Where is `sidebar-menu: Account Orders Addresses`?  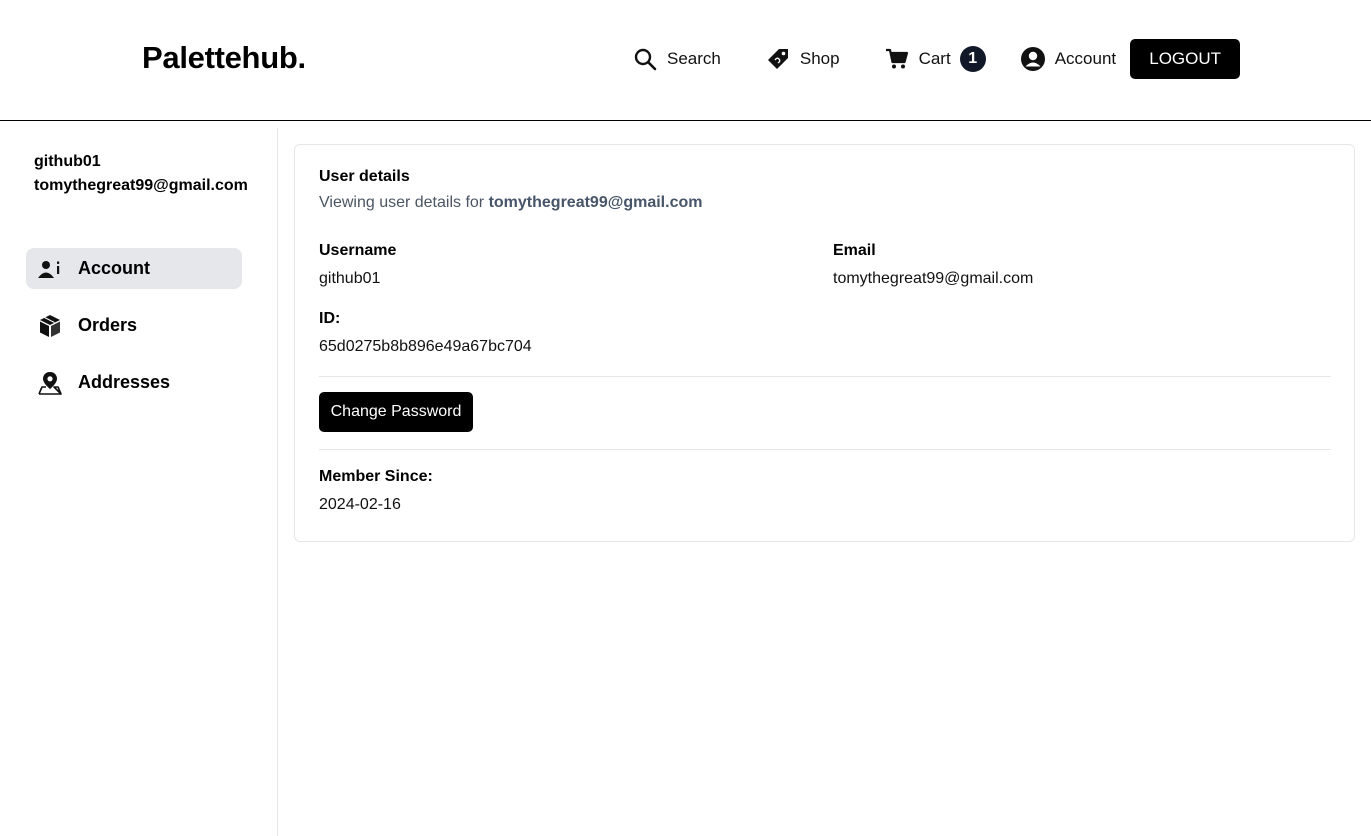
sidebar-menu: Account Orders Addresses is located at coordinates (134, 333).